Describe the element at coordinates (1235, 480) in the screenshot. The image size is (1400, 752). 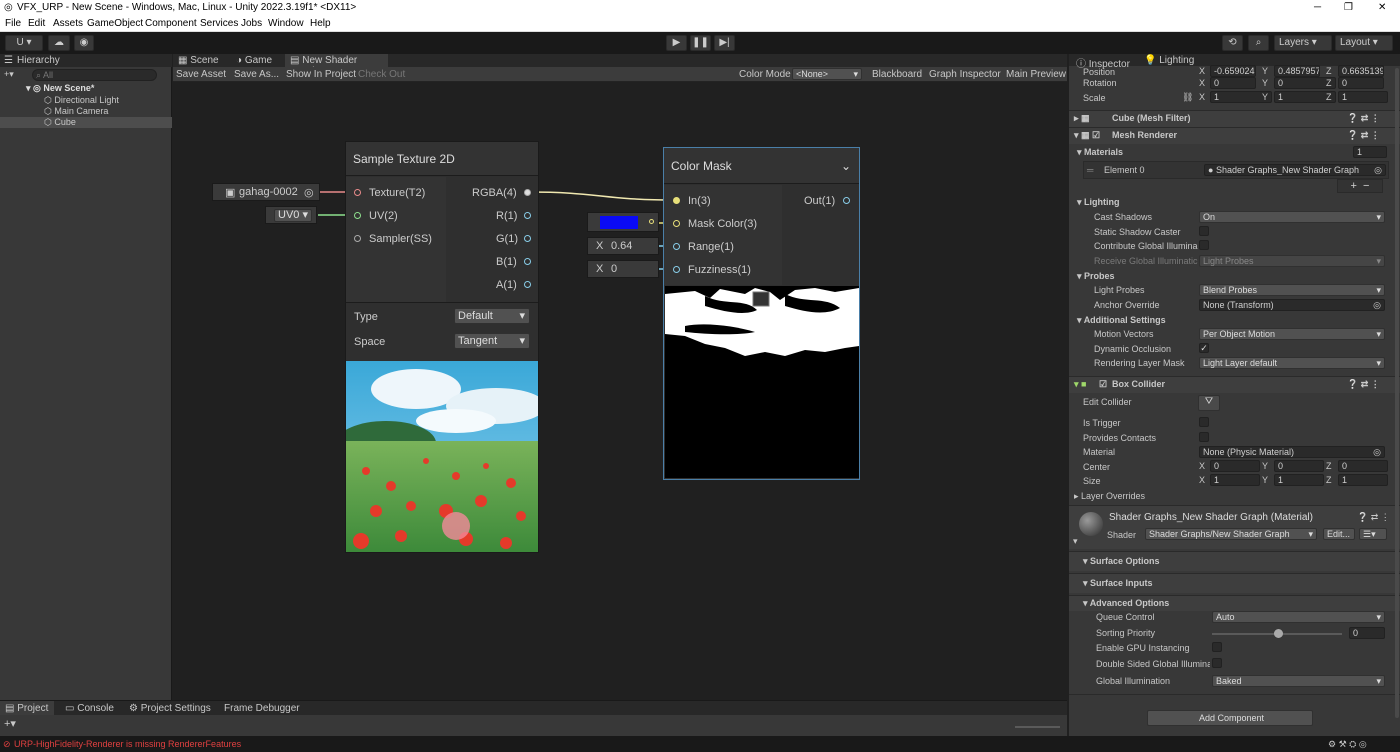
I see `size-x-field: 1` at that location.